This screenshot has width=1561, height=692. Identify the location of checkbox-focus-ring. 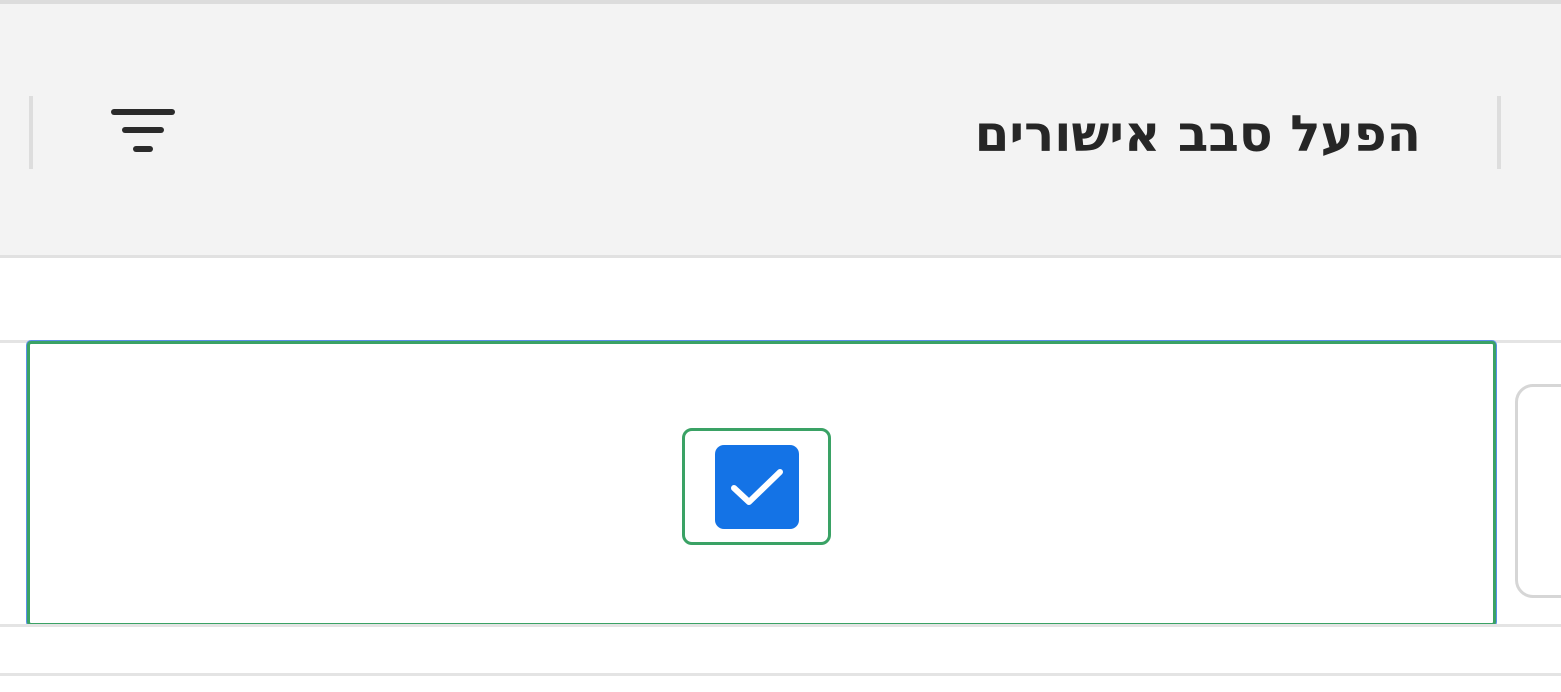
(756, 486).